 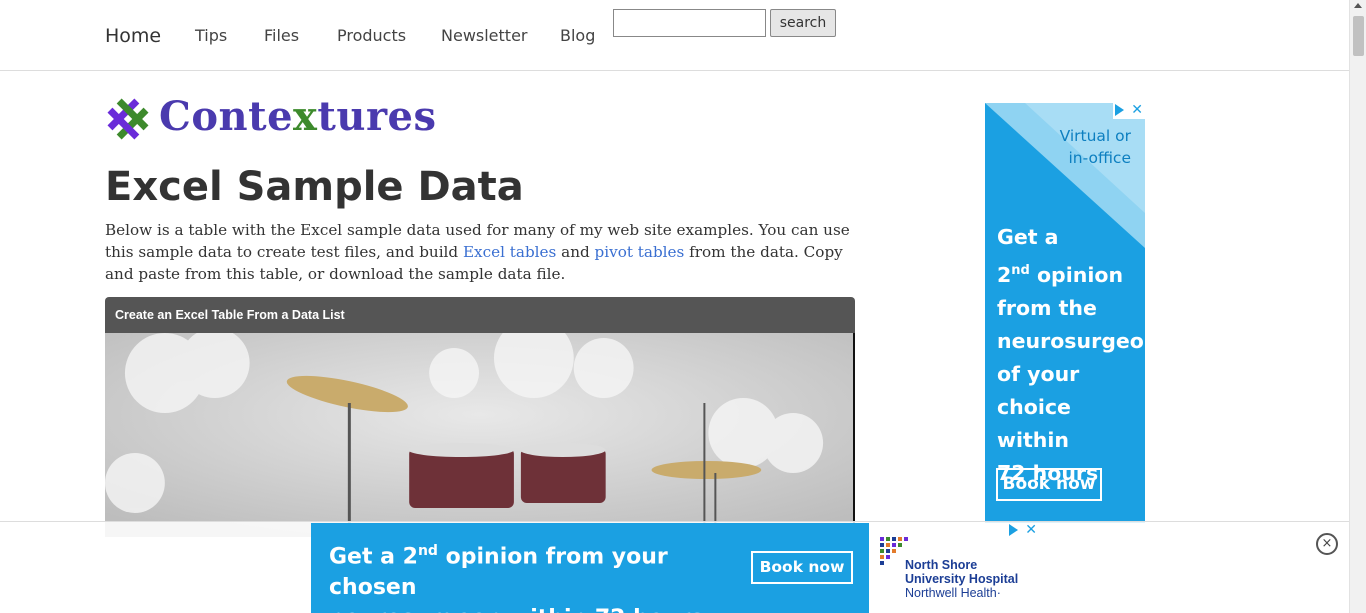 I want to click on ad-virtual-text: Virtual or in-office, so click(x=1095, y=147).